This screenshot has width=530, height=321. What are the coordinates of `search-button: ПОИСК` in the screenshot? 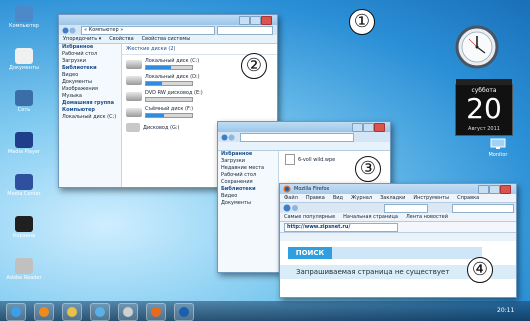 It's located at (310, 253).